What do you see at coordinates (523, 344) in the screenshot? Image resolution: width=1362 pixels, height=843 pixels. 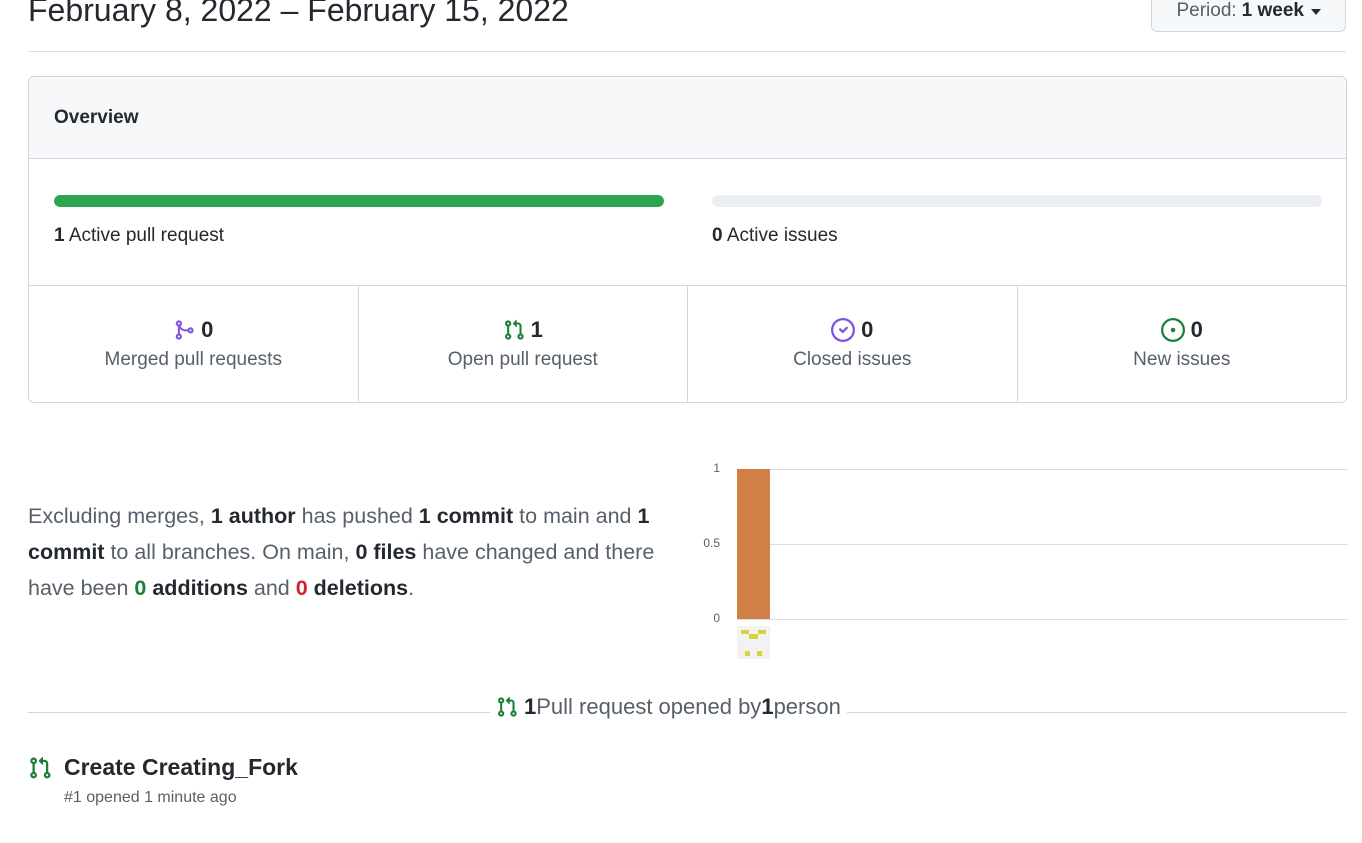 I see `stat-open-pull-request: 1 Open pull request` at bounding box center [523, 344].